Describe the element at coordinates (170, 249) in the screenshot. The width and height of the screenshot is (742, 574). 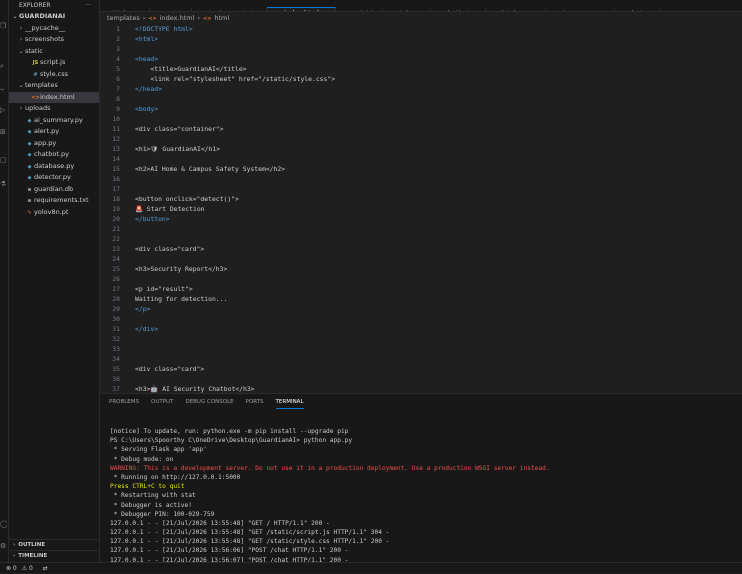
I see `code-line: <div class="card">` at that location.